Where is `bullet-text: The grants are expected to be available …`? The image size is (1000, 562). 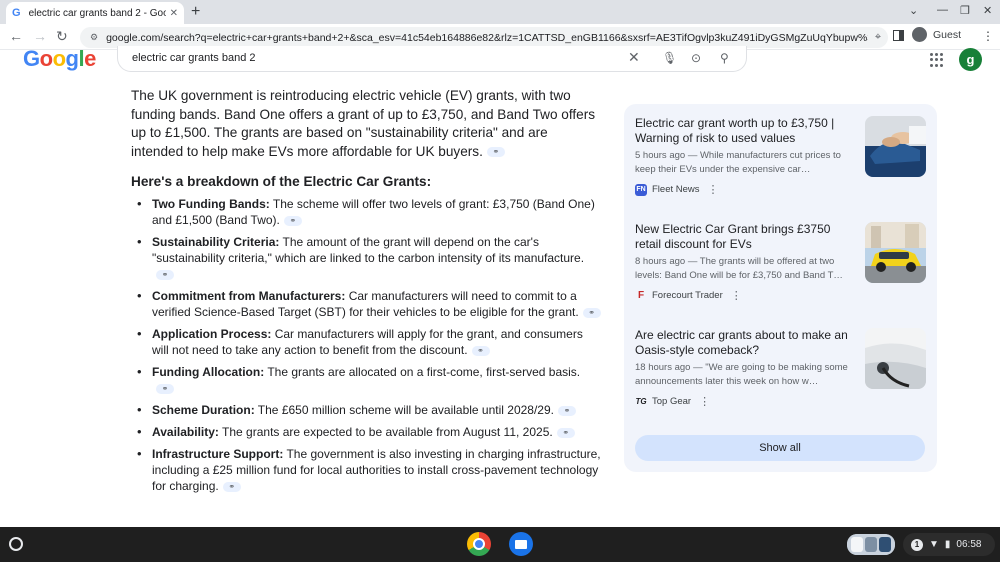
bullet-text: The grants are expected to be available … is located at coordinates (385, 432).